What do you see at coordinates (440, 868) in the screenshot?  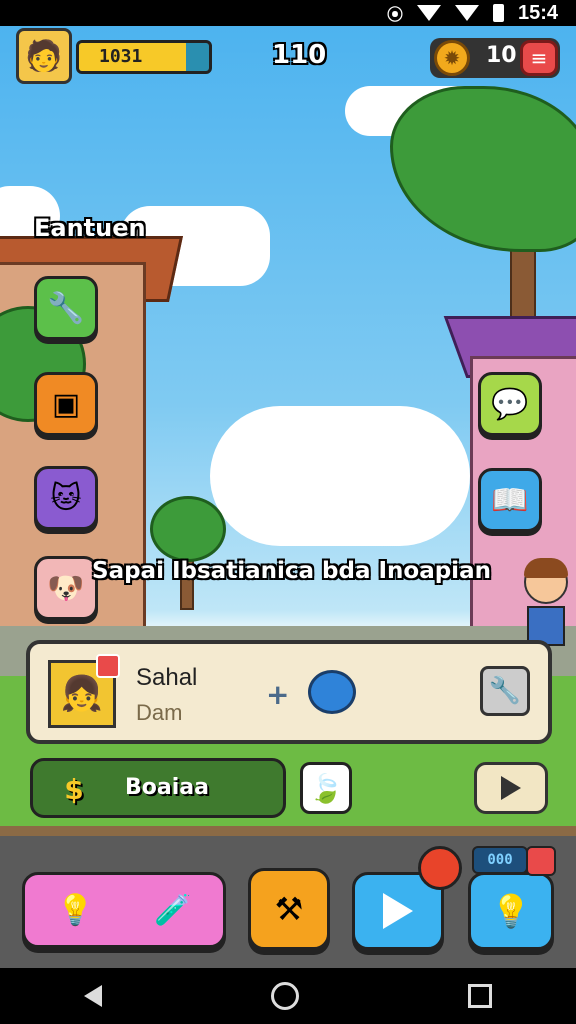 I see `alert-icon` at bounding box center [440, 868].